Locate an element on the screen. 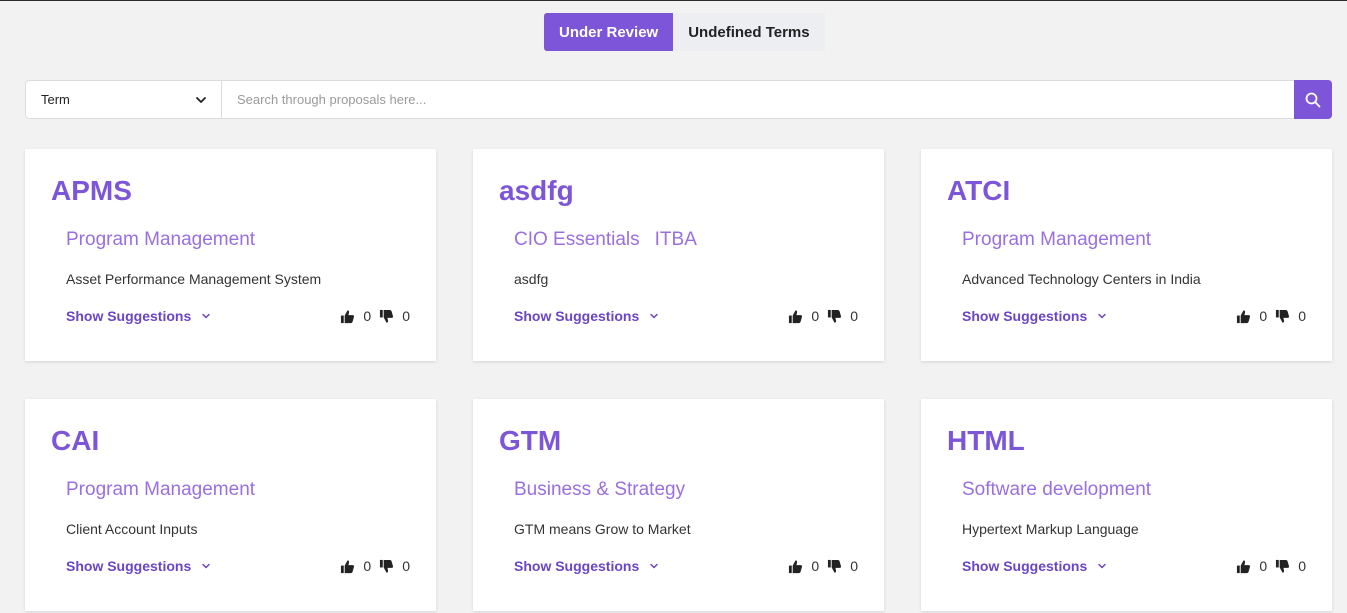 The image size is (1347, 613). term-title: ATCI is located at coordinates (979, 190).